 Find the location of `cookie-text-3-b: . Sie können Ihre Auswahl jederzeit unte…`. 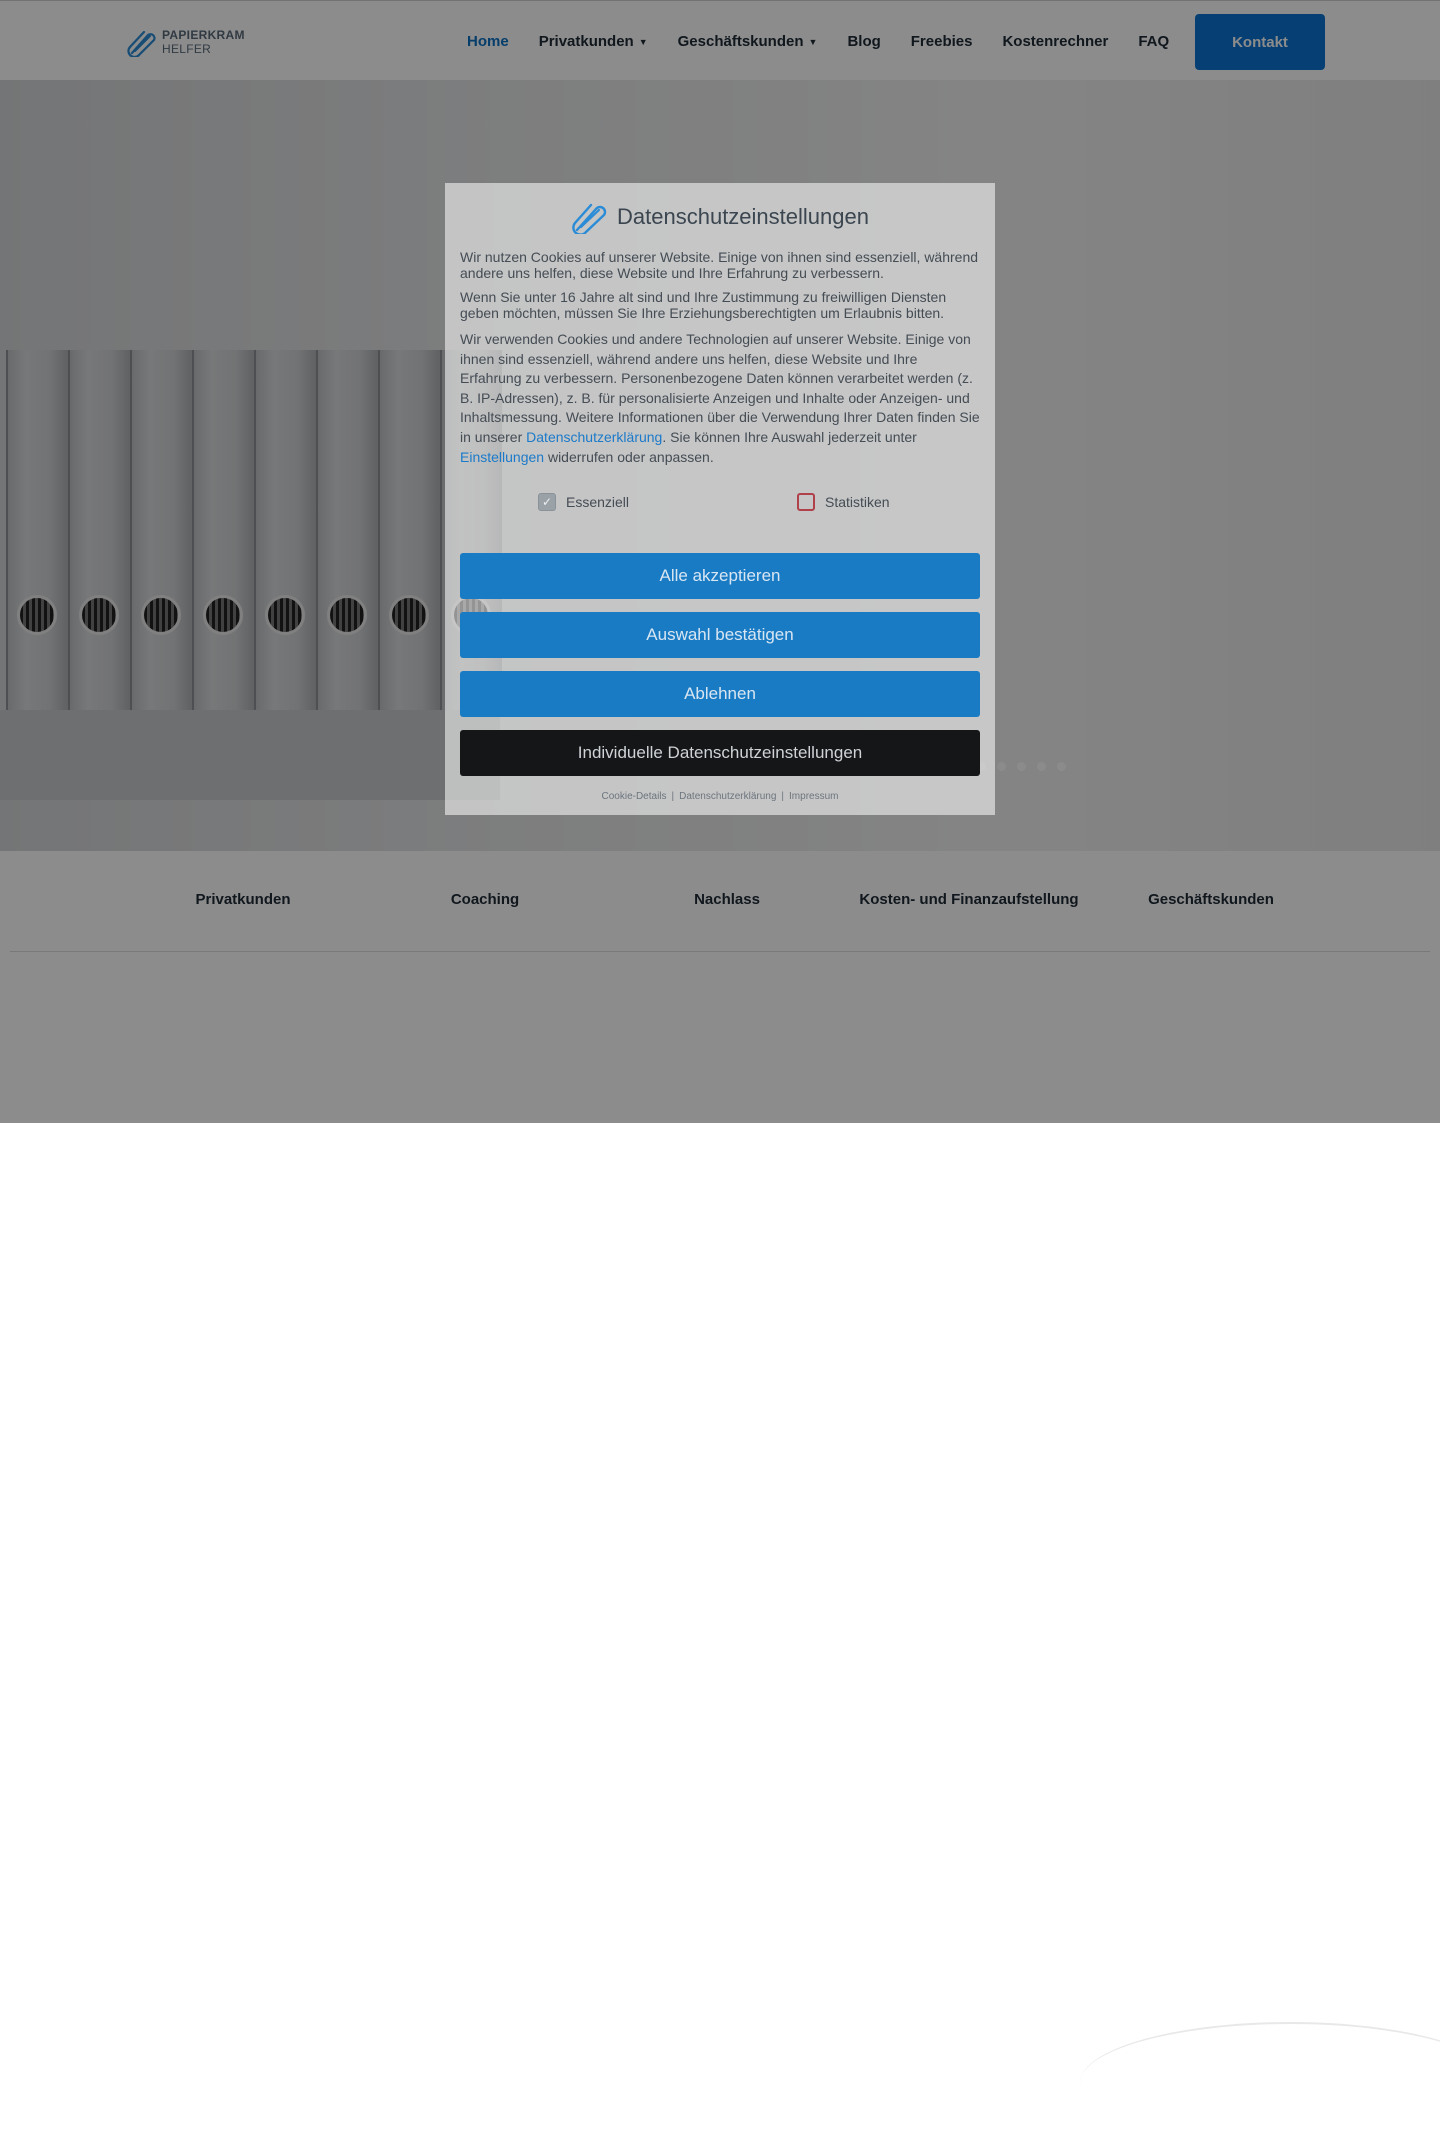

cookie-text-3-b: . Sie können Ihre Auswahl jederzeit unte… is located at coordinates (789, 436).